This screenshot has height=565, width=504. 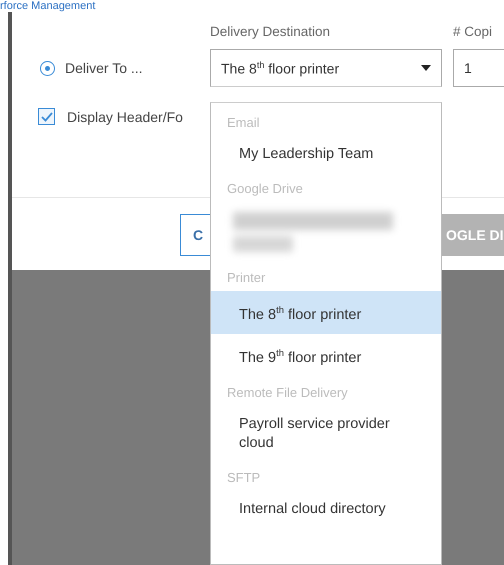 What do you see at coordinates (243, 123) in the screenshot?
I see `group-heading: Email` at bounding box center [243, 123].